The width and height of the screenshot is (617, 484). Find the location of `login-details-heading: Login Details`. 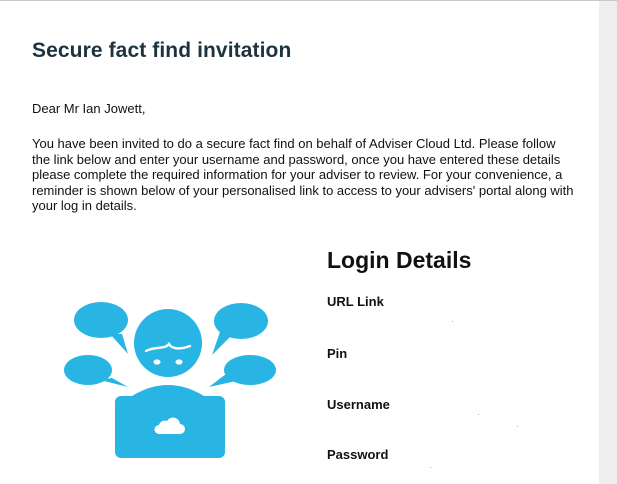

login-details-heading: Login Details is located at coordinates (399, 260).